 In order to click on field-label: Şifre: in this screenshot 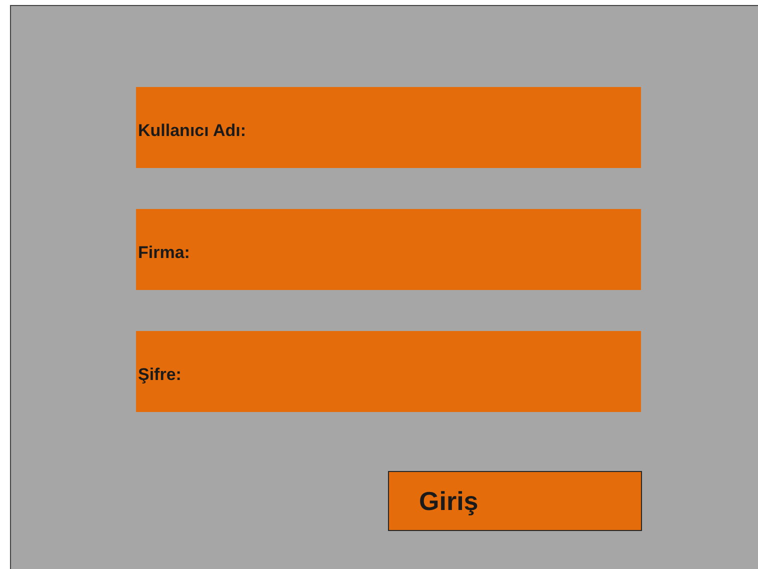, I will do `click(160, 374)`.